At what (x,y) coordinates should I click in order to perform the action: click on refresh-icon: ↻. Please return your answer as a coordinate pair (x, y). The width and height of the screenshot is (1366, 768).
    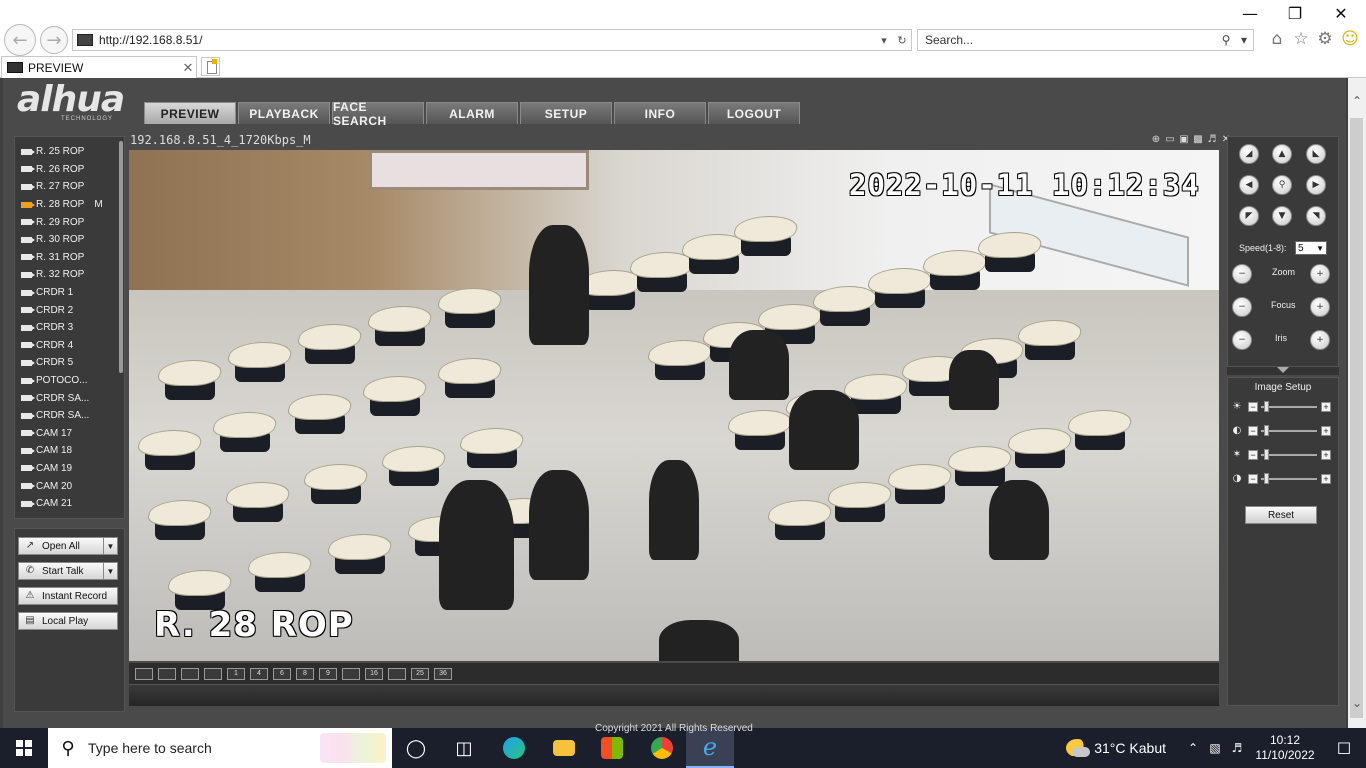
    Looking at the image, I should click on (902, 40).